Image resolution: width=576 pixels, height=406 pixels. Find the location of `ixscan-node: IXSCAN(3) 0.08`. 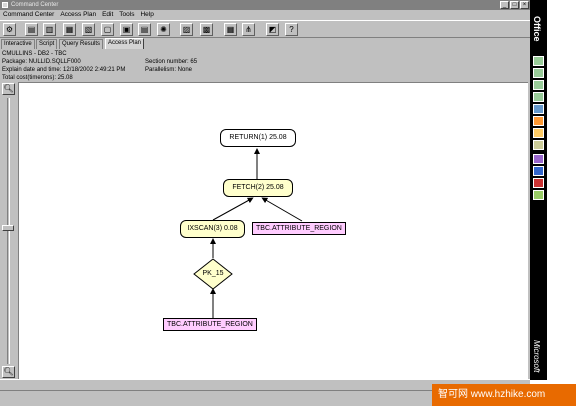

ixscan-node: IXSCAN(3) 0.08 is located at coordinates (212, 229).